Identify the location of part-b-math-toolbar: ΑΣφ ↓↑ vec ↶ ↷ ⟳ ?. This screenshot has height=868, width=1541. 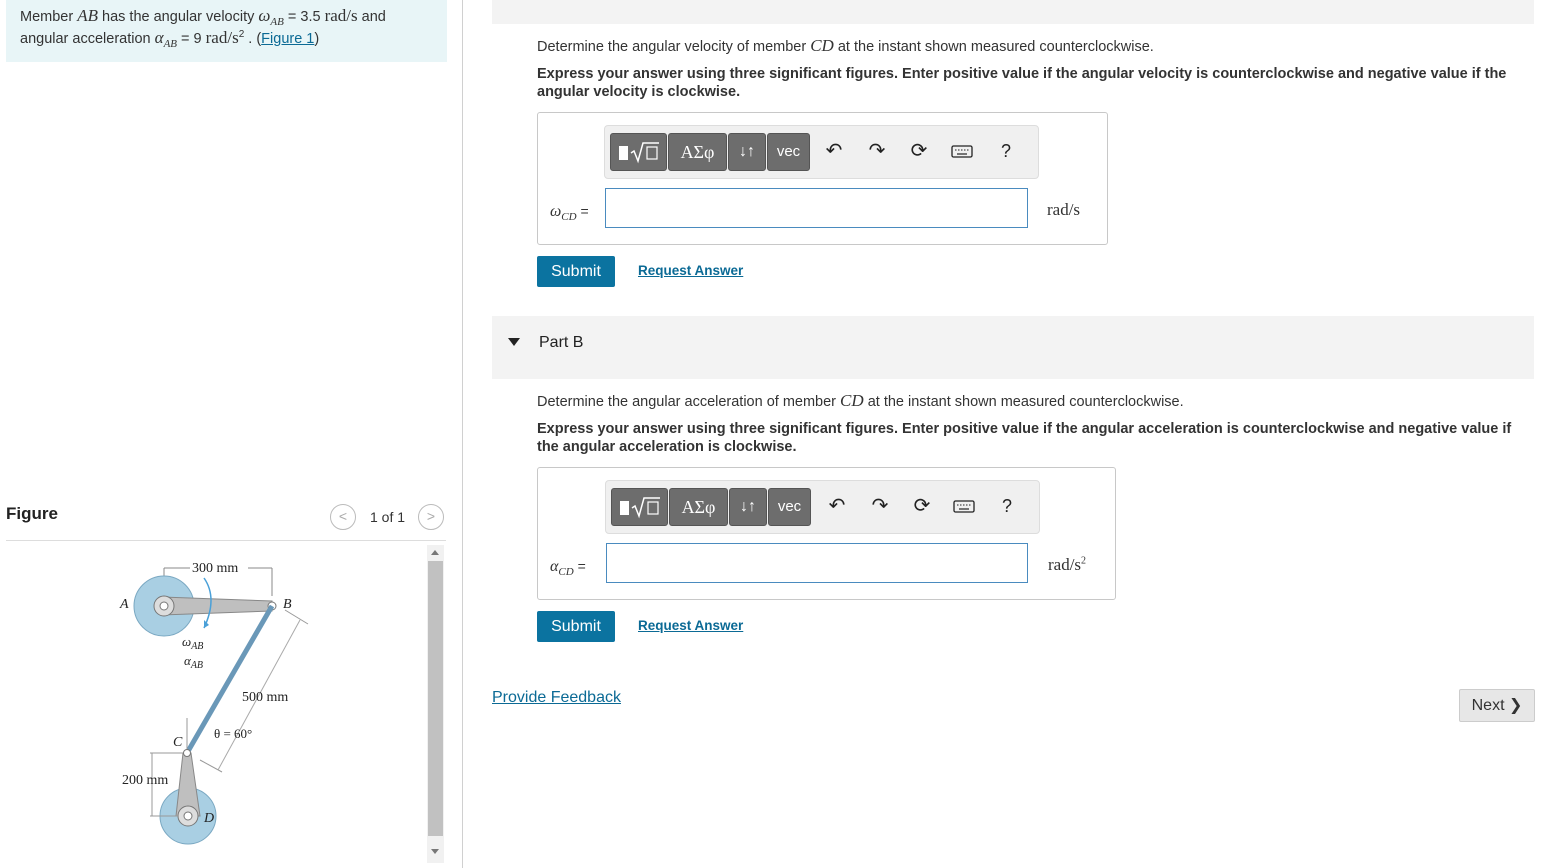
(822, 507).